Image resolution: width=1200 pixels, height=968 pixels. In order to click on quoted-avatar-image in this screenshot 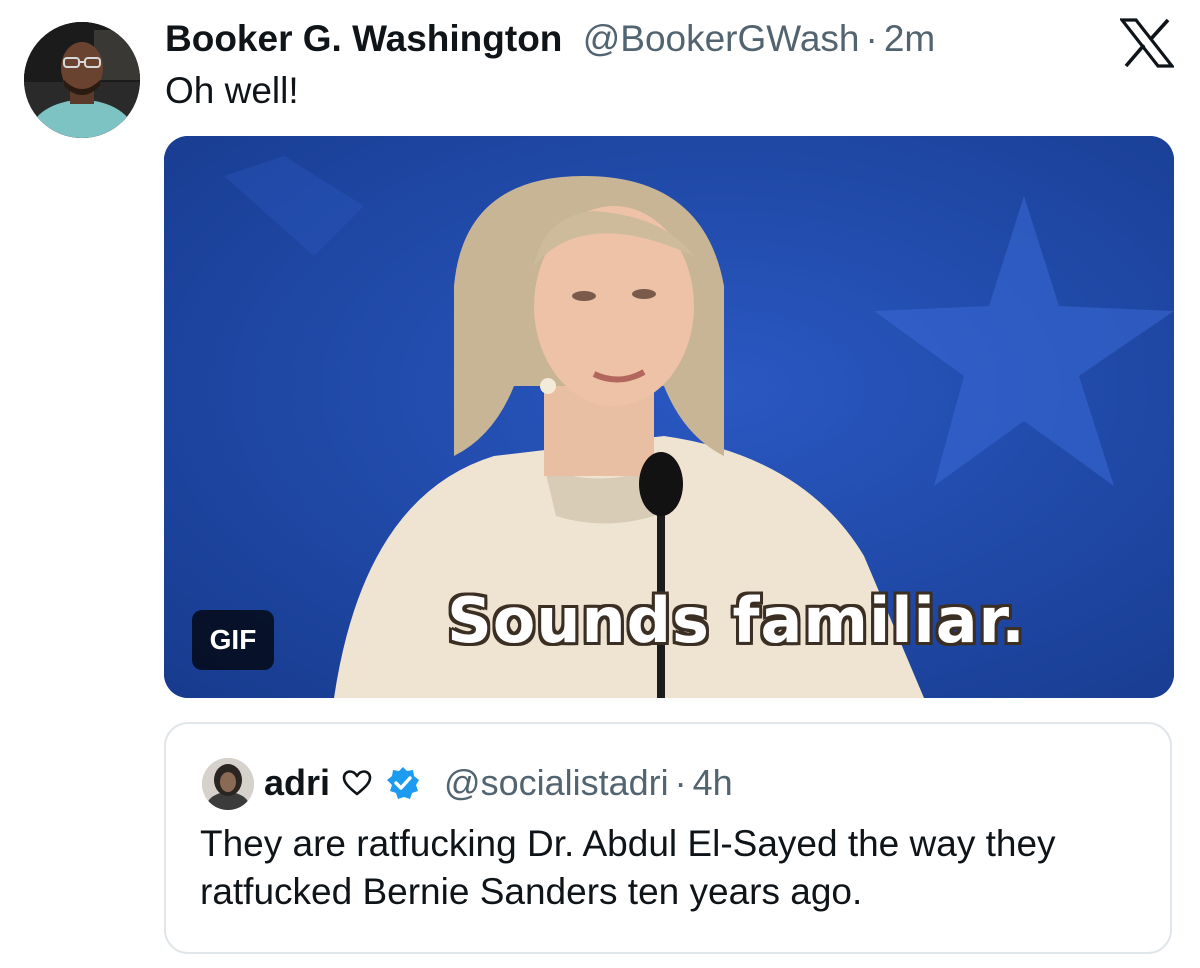, I will do `click(228, 784)`.